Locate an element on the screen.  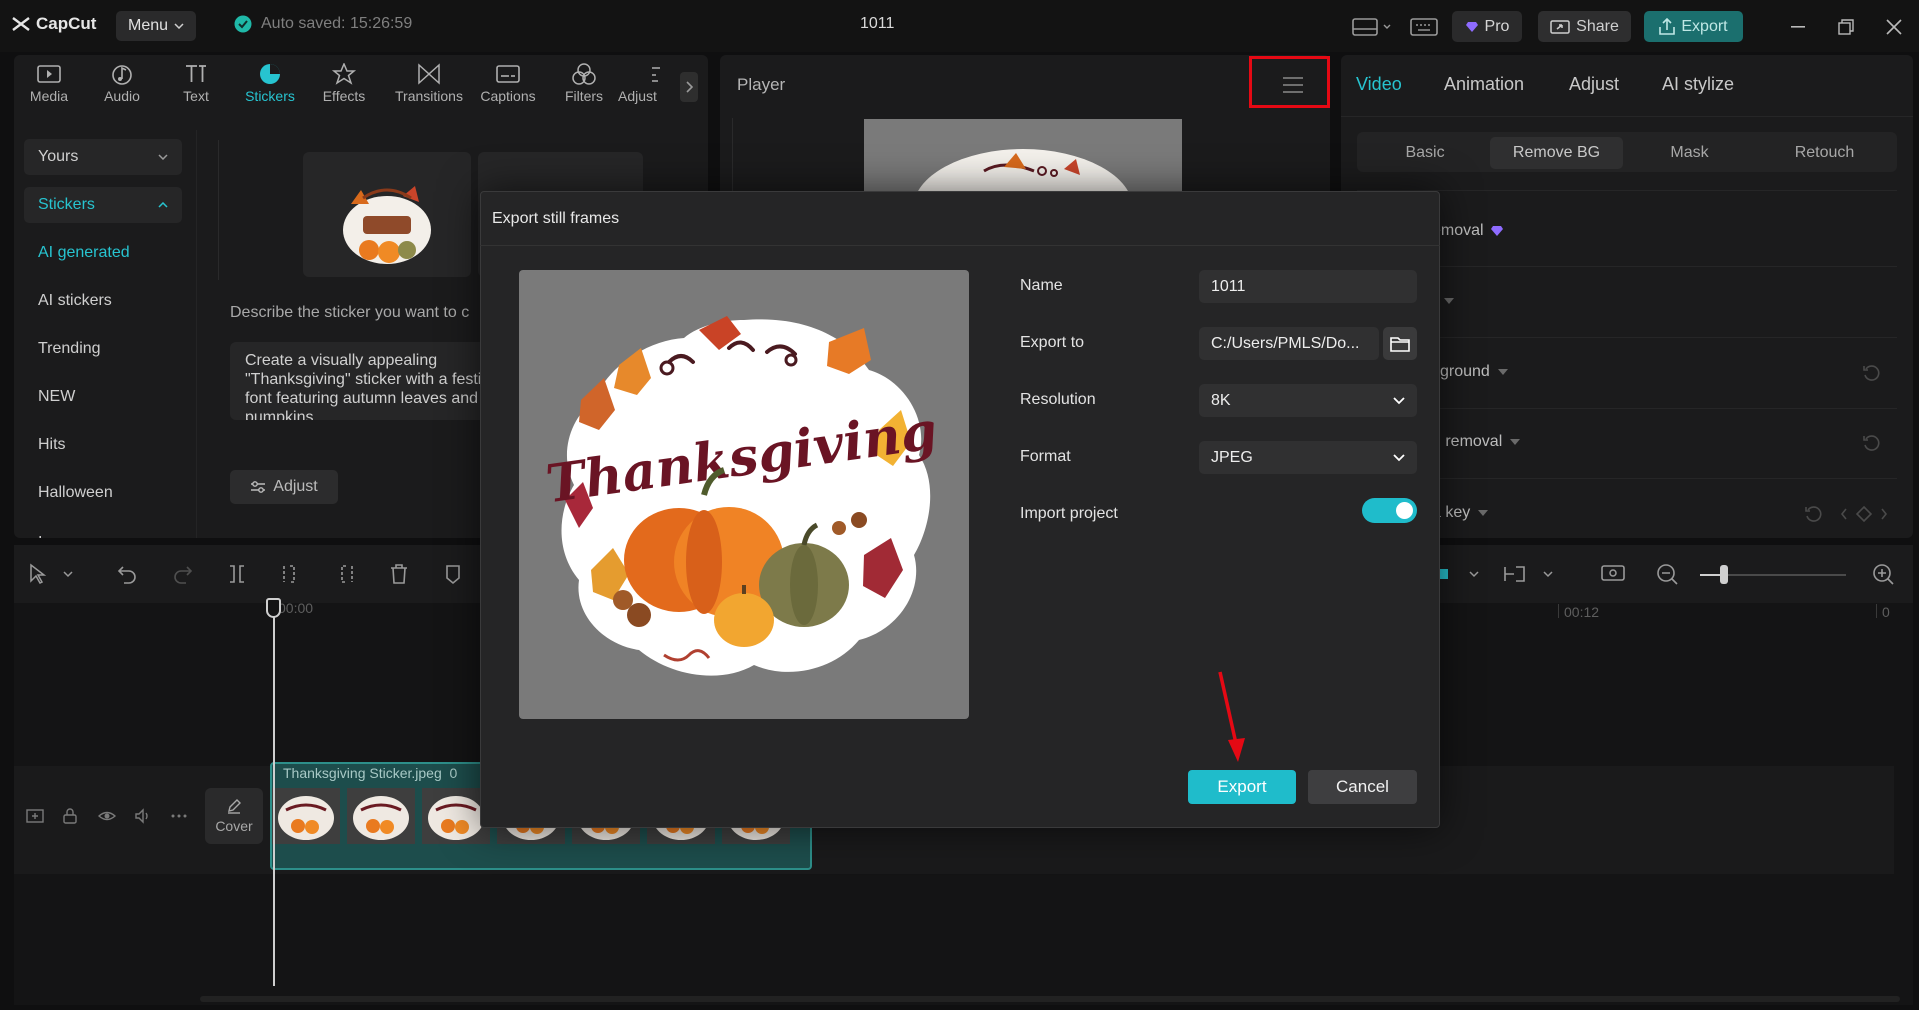
name-value: 1011 is located at coordinates (1228, 286).